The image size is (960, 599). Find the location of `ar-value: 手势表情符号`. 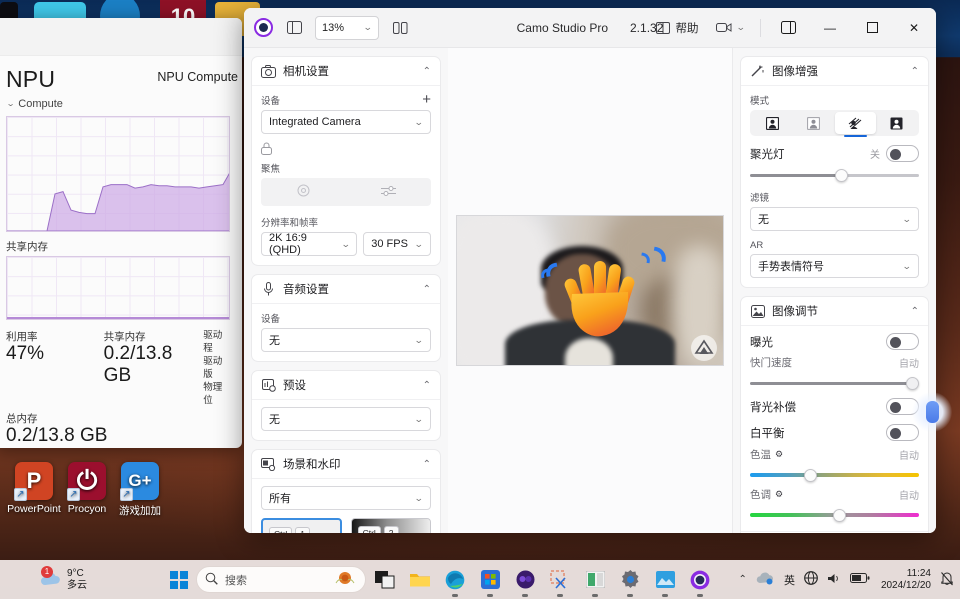

ar-value: 手势表情符号 is located at coordinates (791, 267).